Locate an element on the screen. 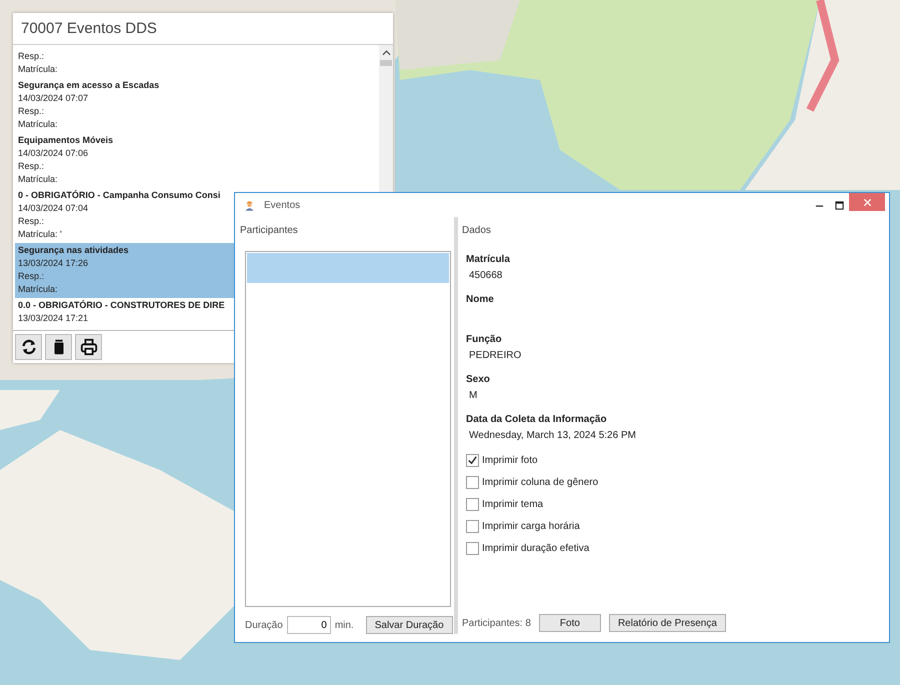 The height and width of the screenshot is (685, 900). checkbox-label: Imprimir carga horária is located at coordinates (531, 526).